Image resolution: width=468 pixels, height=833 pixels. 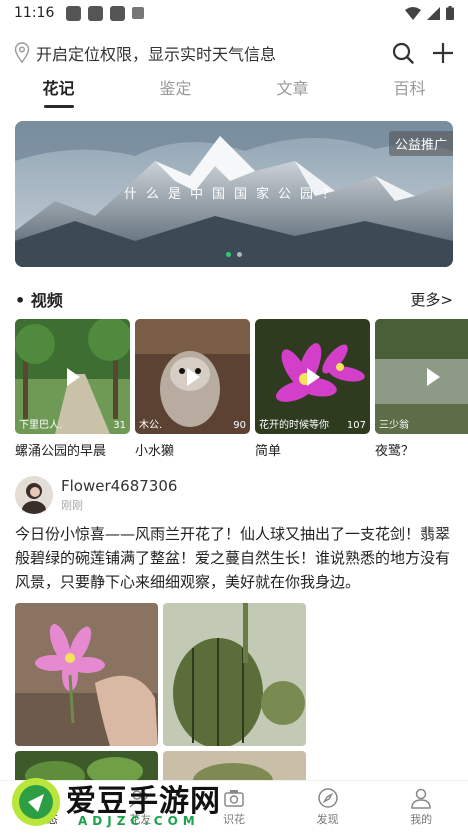 I want to click on video-card: 花开的时候等你 107 简单, so click(x=312, y=389).